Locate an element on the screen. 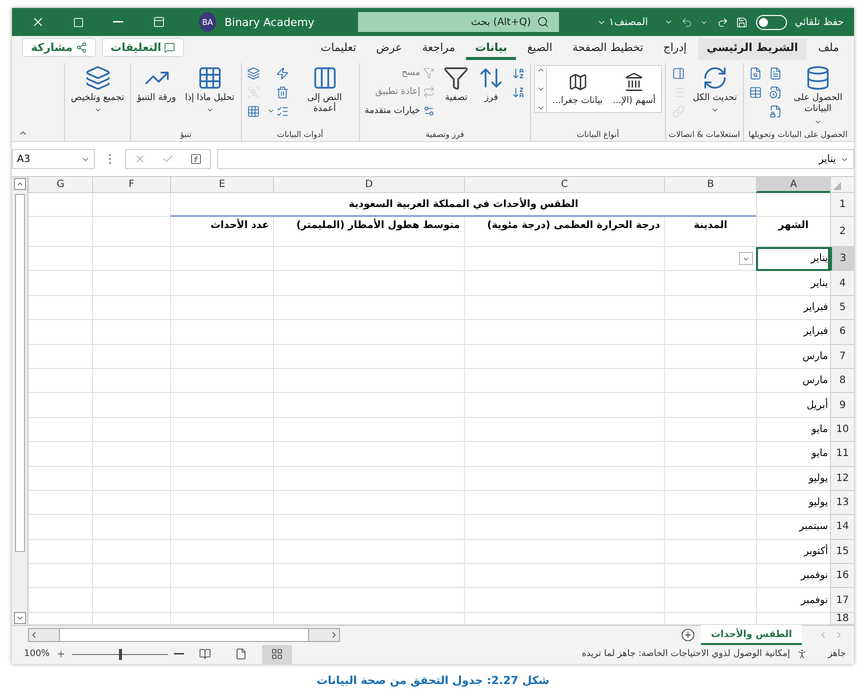  row-number: 1 is located at coordinates (842, 205).